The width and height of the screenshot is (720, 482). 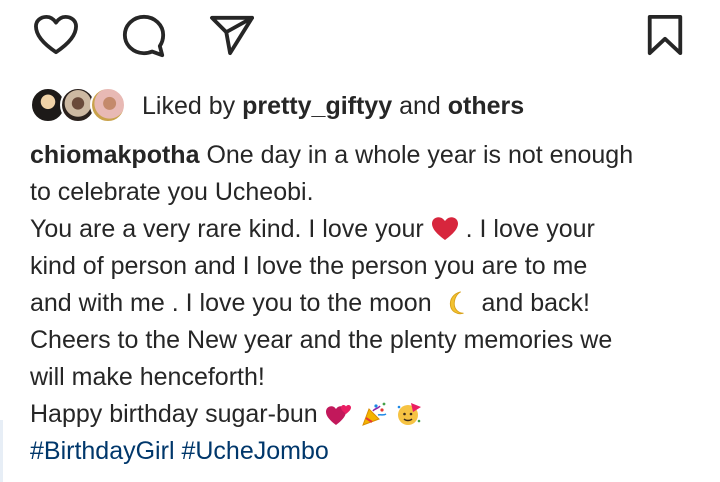 I want to click on likes-middle: and, so click(x=420, y=106).